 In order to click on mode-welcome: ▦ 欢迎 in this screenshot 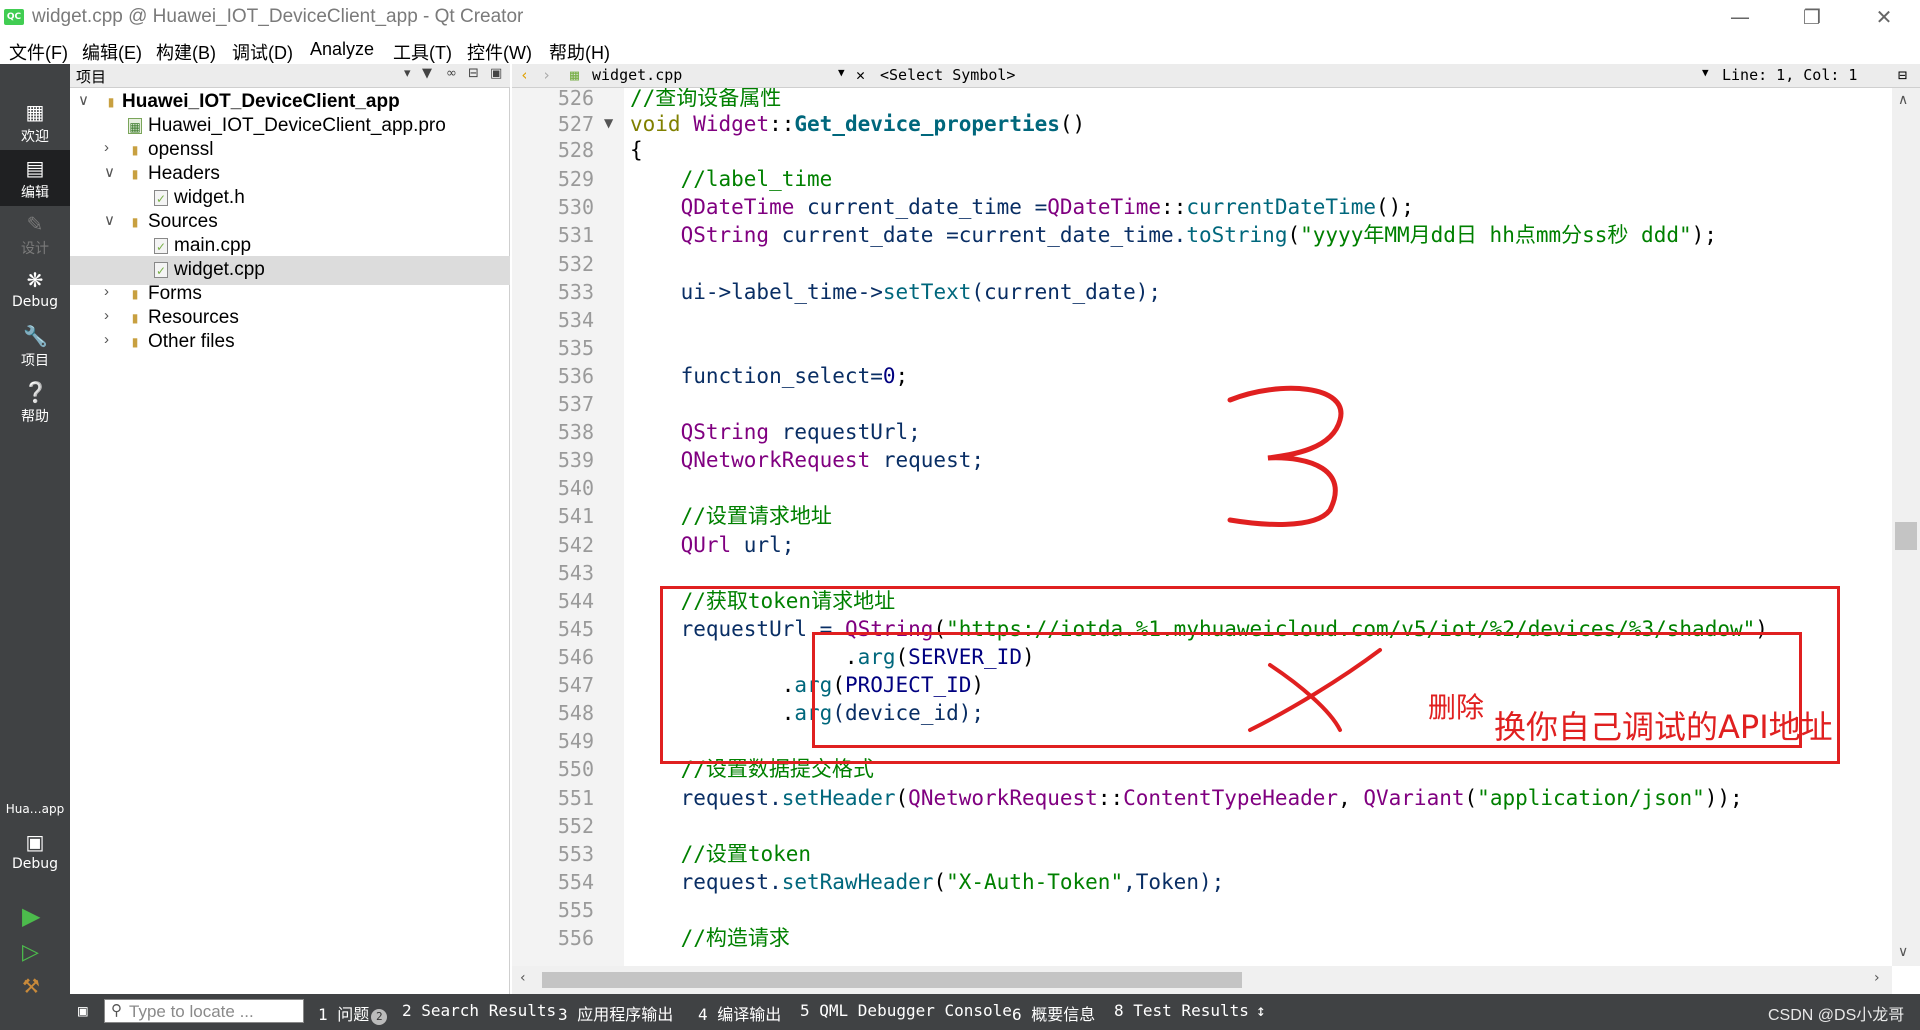, I will do `click(35, 122)`.